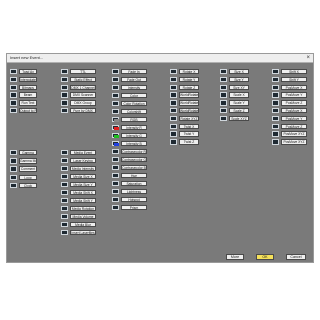  Describe the element at coordinates (134, 152) in the screenshot. I see `event-button: Contrasecolor R` at that location.